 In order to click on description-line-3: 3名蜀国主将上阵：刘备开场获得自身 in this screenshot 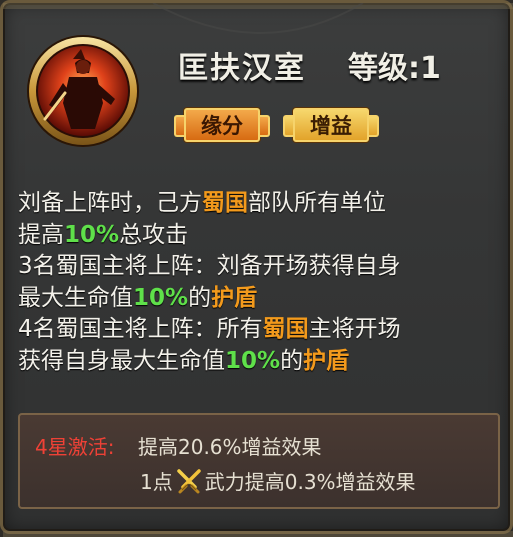, I will do `click(209, 266)`.